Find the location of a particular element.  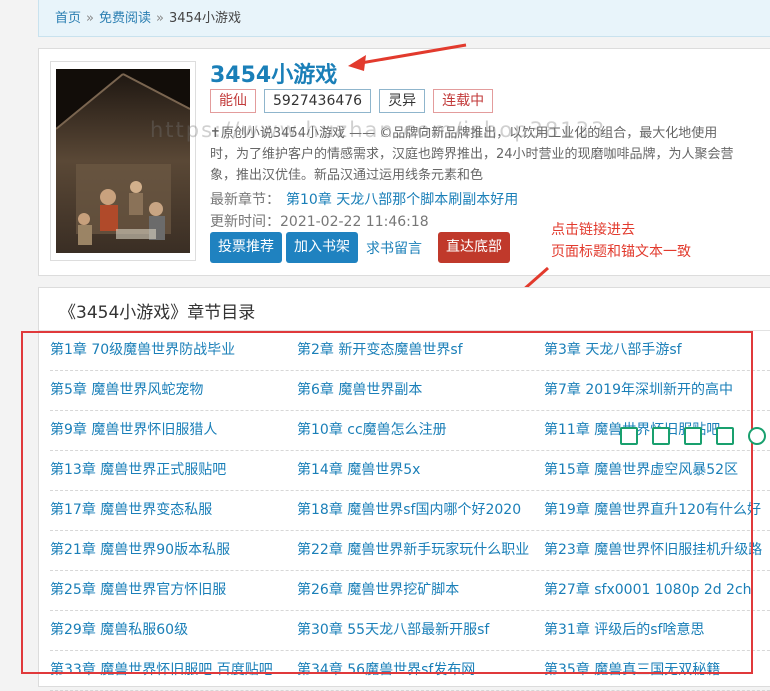

go-bottom-button: 直达底部 is located at coordinates (474, 247).